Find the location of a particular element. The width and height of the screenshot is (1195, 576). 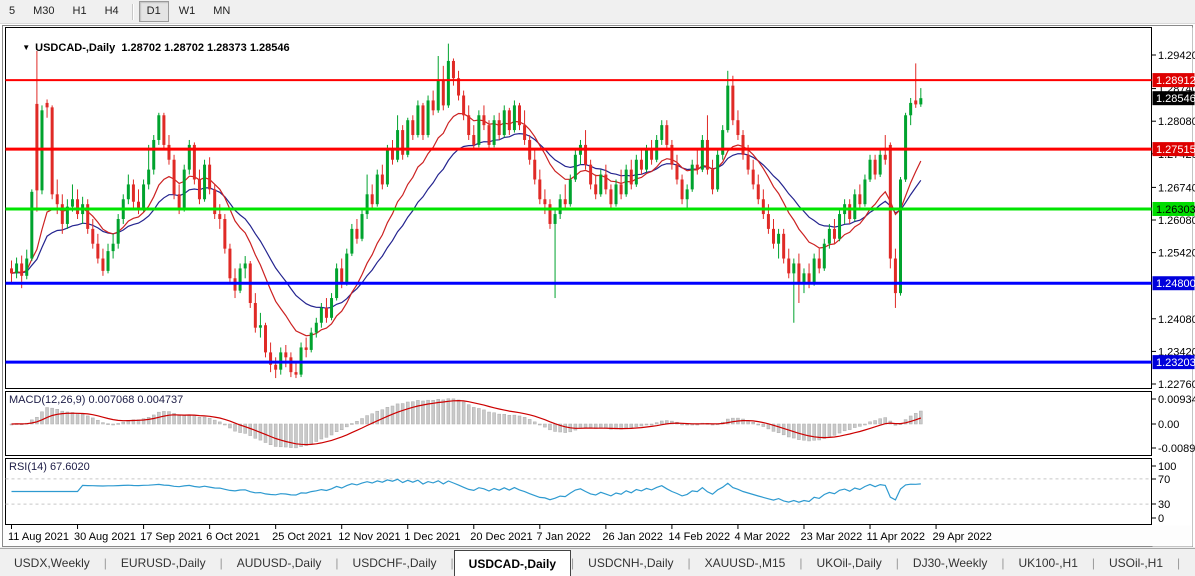

timeframe-button-w1: W1 is located at coordinates (187, 11).